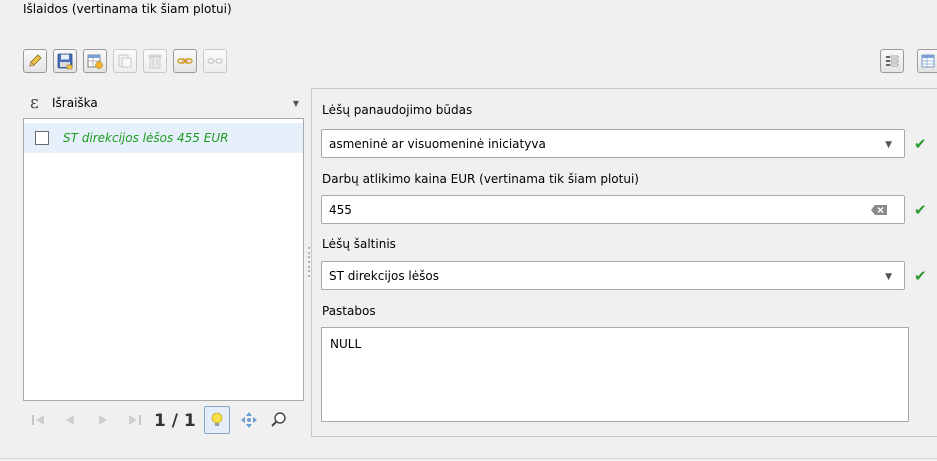 This screenshot has height=461, width=937. I want to click on list-item: ST direkcijos lėšos 455 EUR, so click(163, 138).